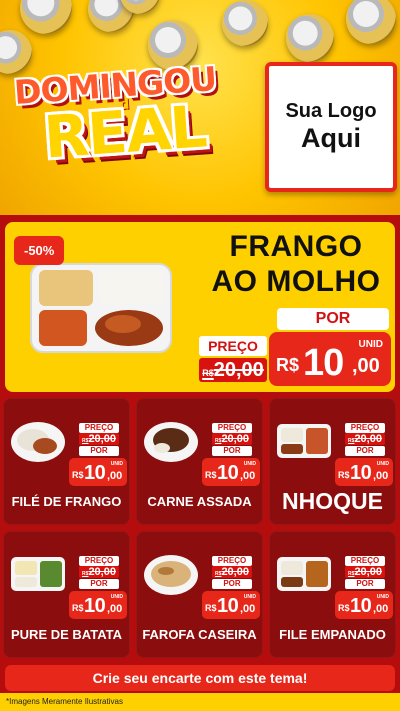 Image resolution: width=400 pixels, height=711 pixels. Describe the element at coordinates (200, 678) in the screenshot. I see `cta-button: Crie seu encarte com este tema!` at that location.